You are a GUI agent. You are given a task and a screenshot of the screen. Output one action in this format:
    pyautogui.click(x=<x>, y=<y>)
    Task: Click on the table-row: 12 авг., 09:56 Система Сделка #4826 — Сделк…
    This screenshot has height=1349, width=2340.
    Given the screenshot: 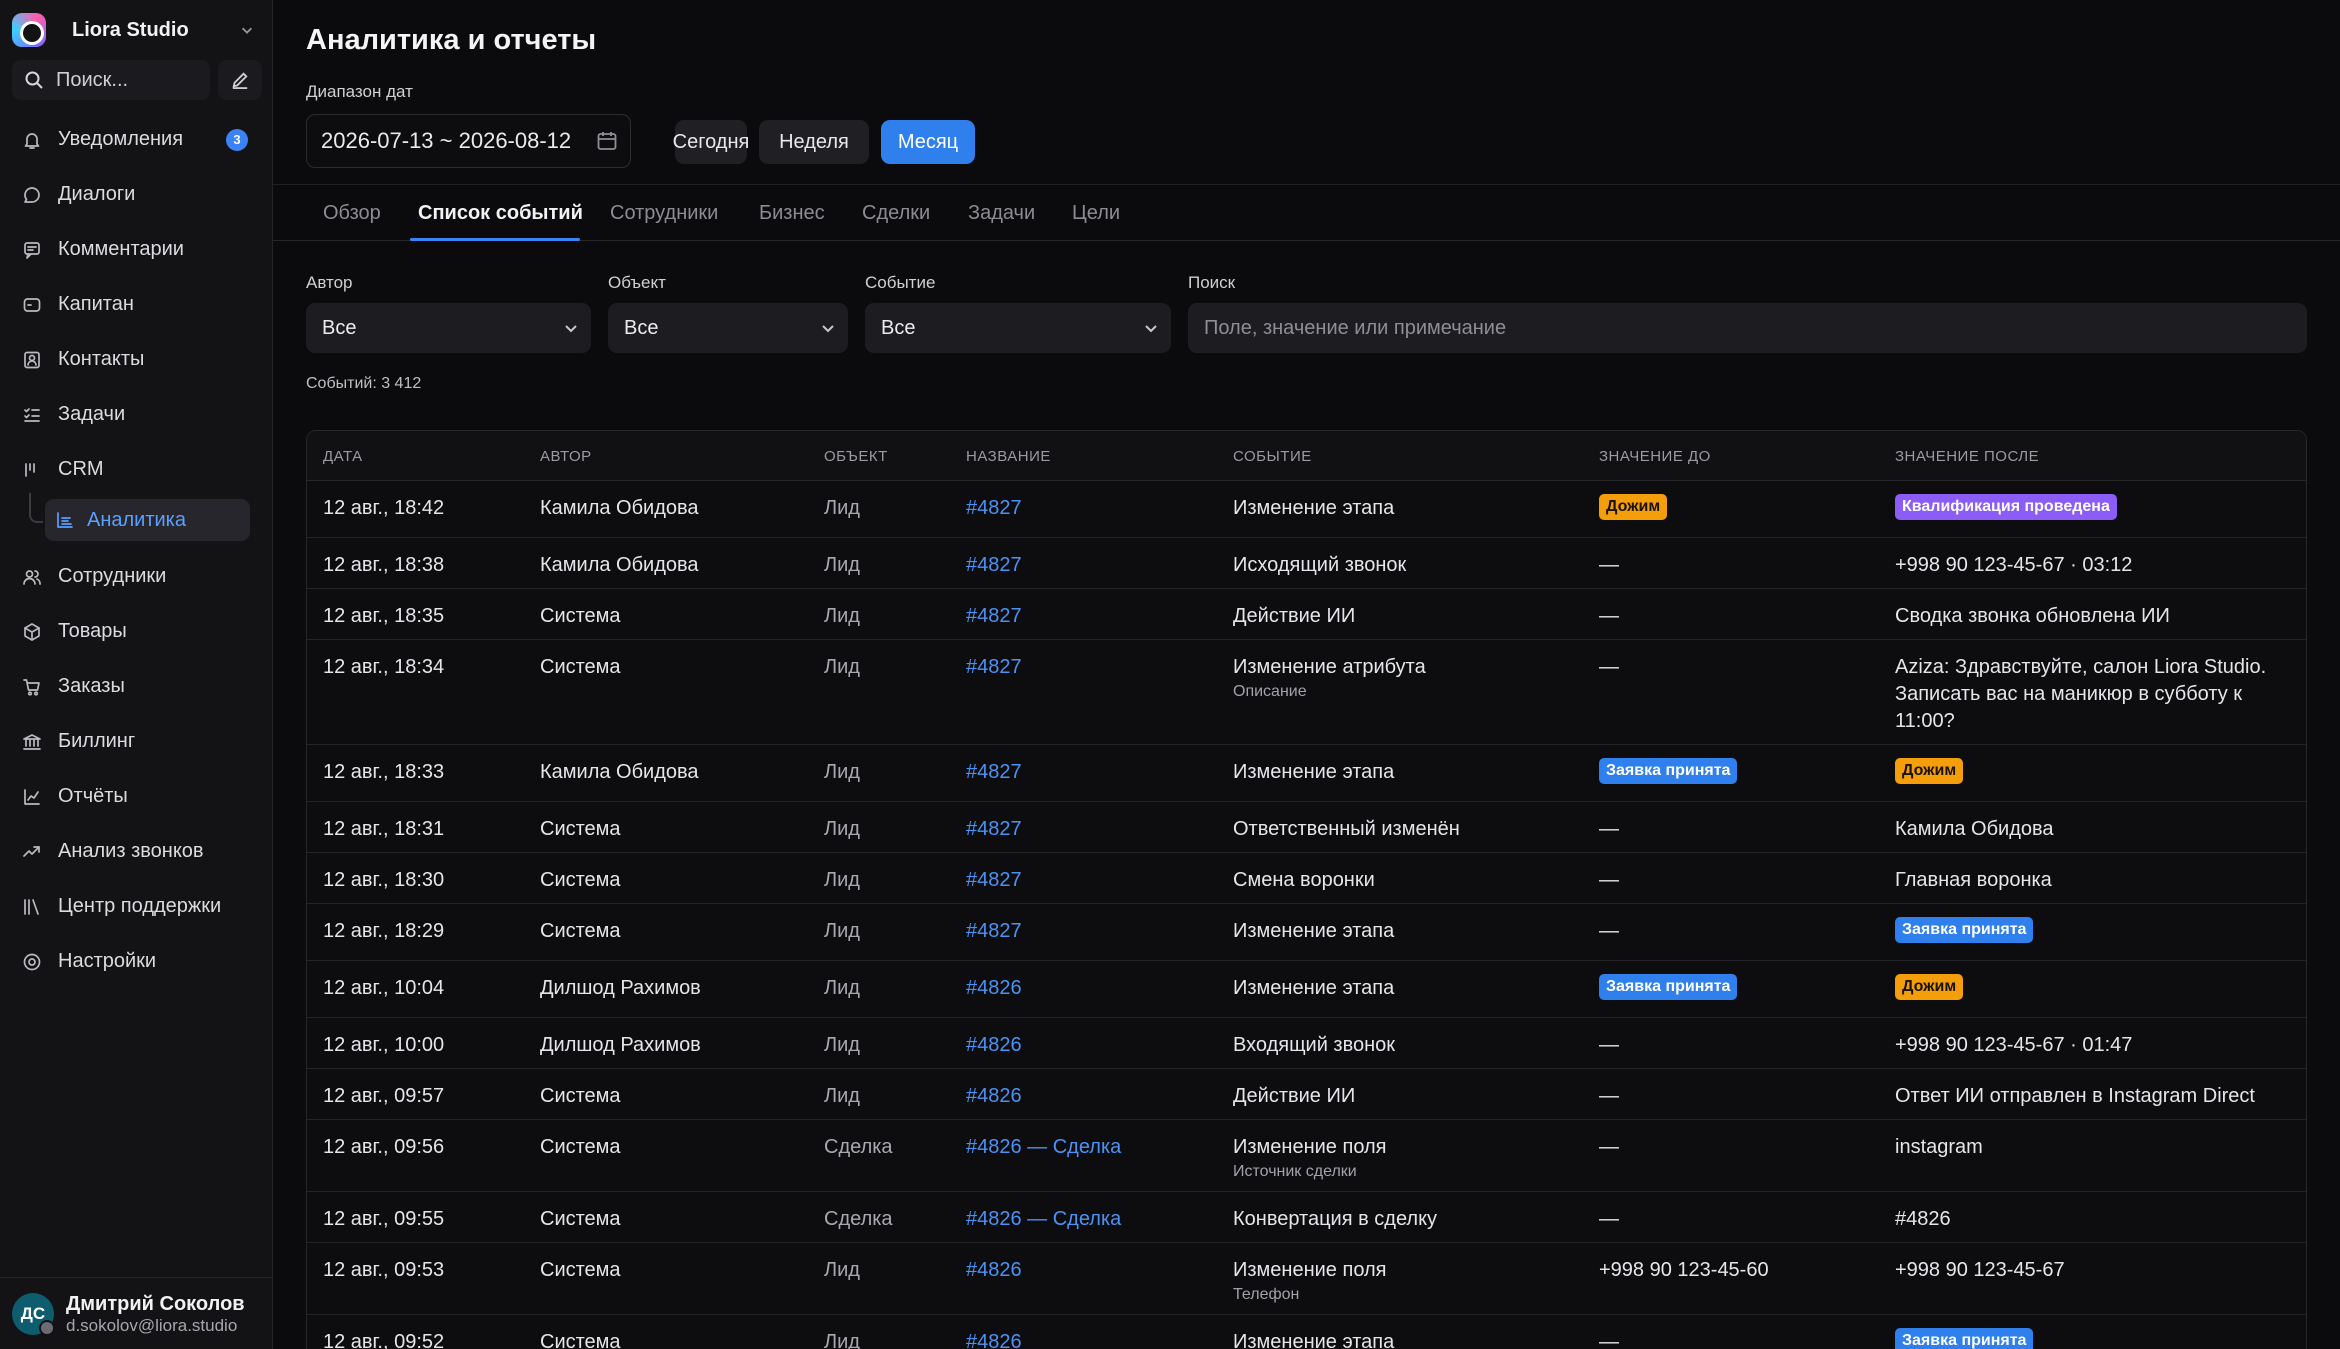 What is the action you would take?
    pyautogui.click(x=1306, y=1156)
    